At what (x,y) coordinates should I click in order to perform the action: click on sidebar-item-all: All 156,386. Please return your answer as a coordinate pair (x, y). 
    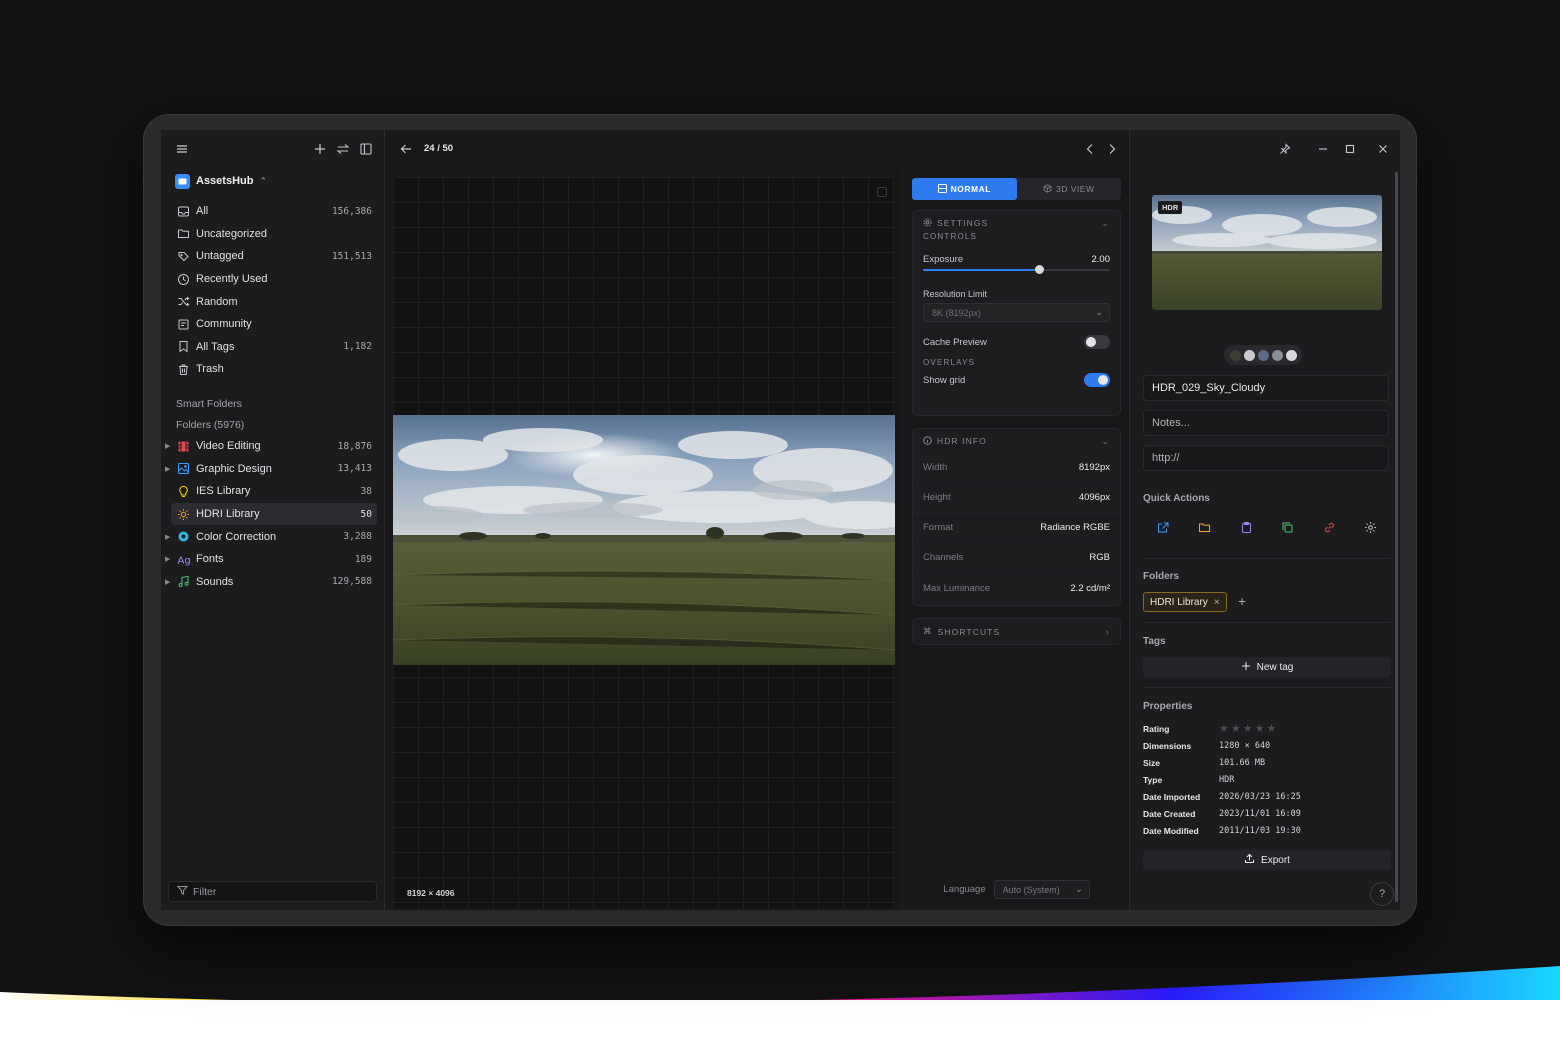
    Looking at the image, I should click on (274, 211).